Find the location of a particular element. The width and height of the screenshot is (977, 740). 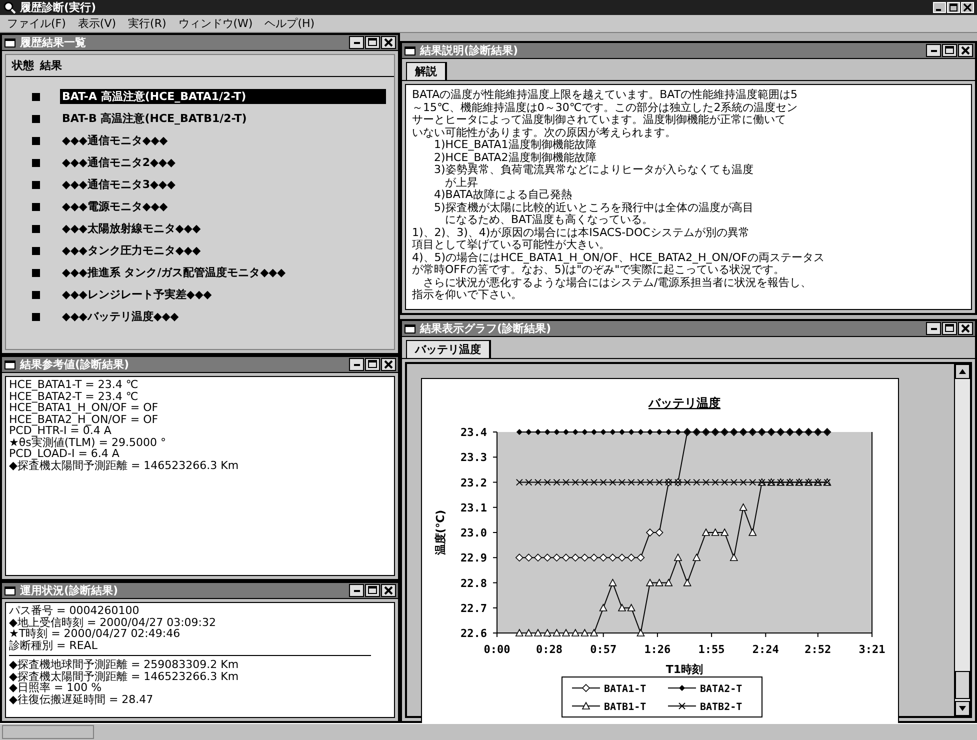

value-line: 診断種別 = REAL is located at coordinates (53, 645).